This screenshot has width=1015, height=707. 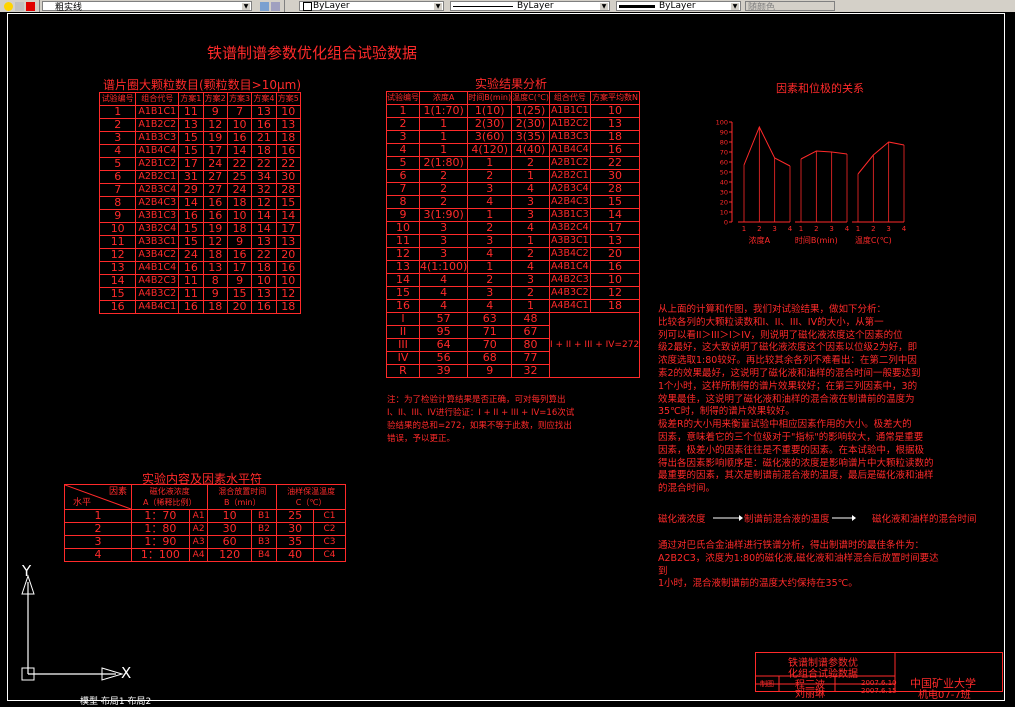 What do you see at coordinates (530, 6) in the screenshot?
I see `linetype-property-select: ByLayer ▼` at bounding box center [530, 6].